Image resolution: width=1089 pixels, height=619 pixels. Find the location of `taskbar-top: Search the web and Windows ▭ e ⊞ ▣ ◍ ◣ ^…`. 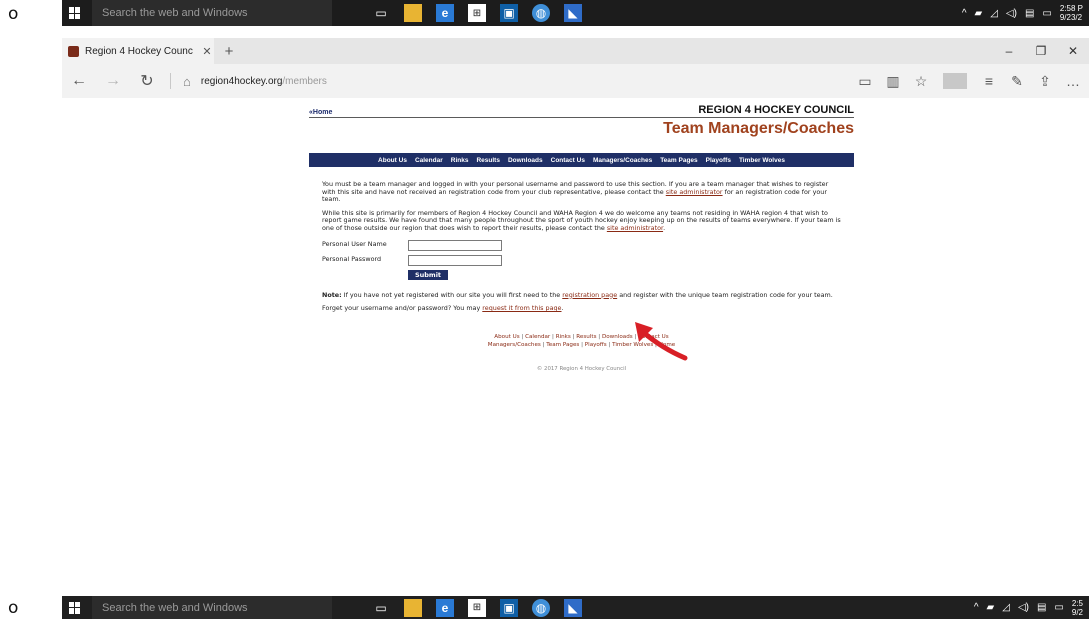

taskbar-top: Search the web and Windows ▭ e ⊞ ▣ ◍ ◣ ^… is located at coordinates (575, 13).